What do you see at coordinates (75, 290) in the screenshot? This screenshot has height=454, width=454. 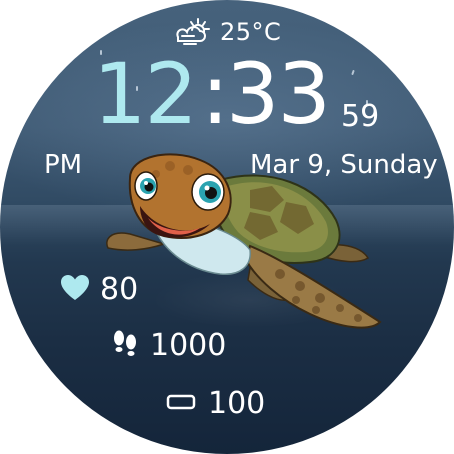 I see `heart-icon` at bounding box center [75, 290].